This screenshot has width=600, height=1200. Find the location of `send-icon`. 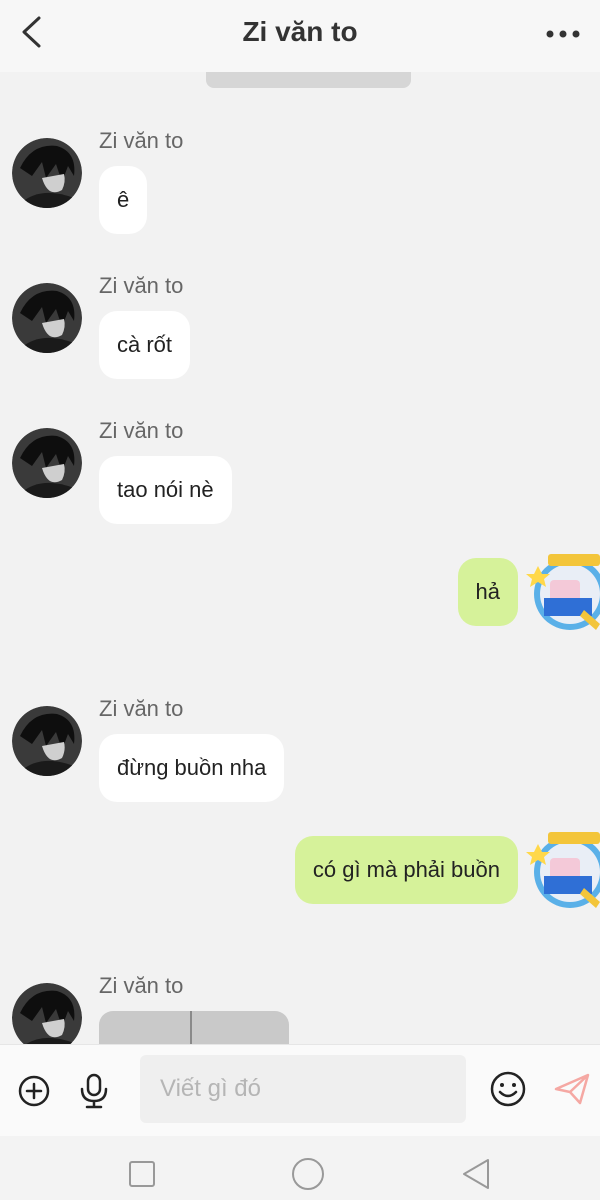

send-icon is located at coordinates (572, 1089).